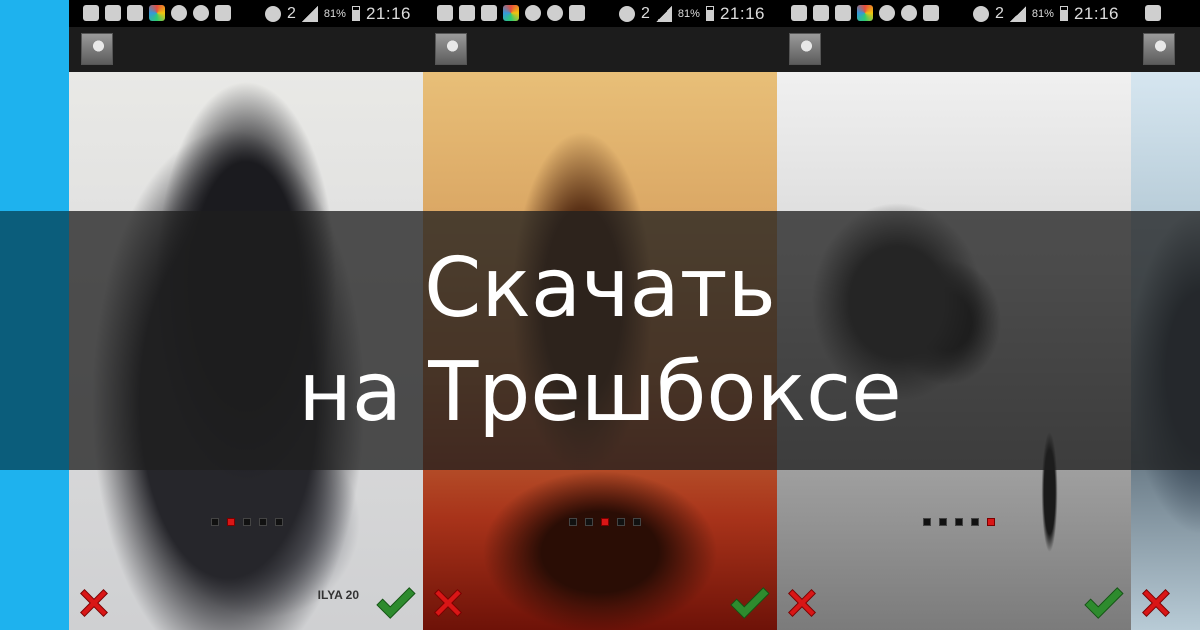 The width and height of the screenshot is (1200, 630). Describe the element at coordinates (600, 392) in the screenshot. I see `banner-line-2: на Трешбоксе` at that location.